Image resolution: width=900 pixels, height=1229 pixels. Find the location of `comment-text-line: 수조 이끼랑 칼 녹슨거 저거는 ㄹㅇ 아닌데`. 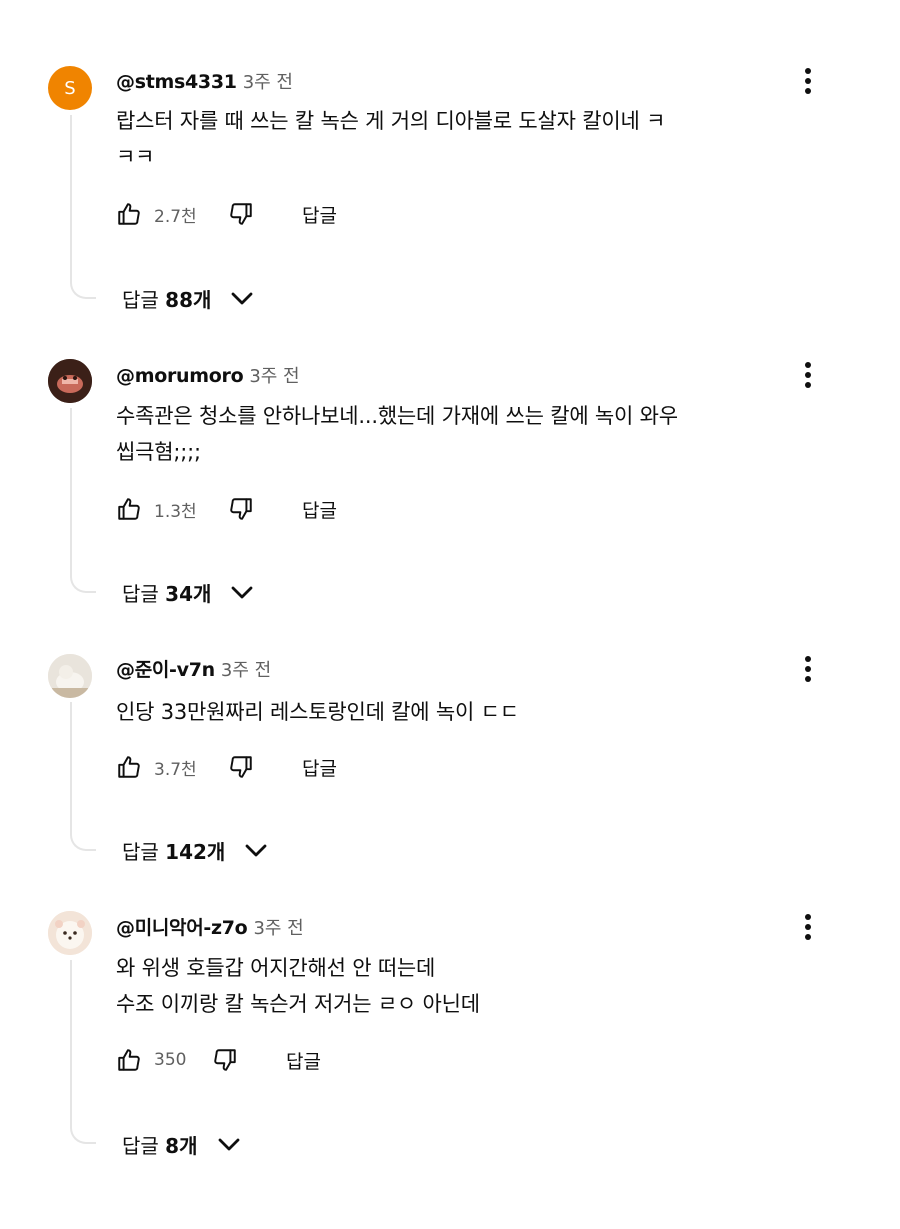

comment-text-line: 수조 이끼랑 칼 녹슨거 저거는 ㄹㅇ 아닌데 is located at coordinates (298, 1004).